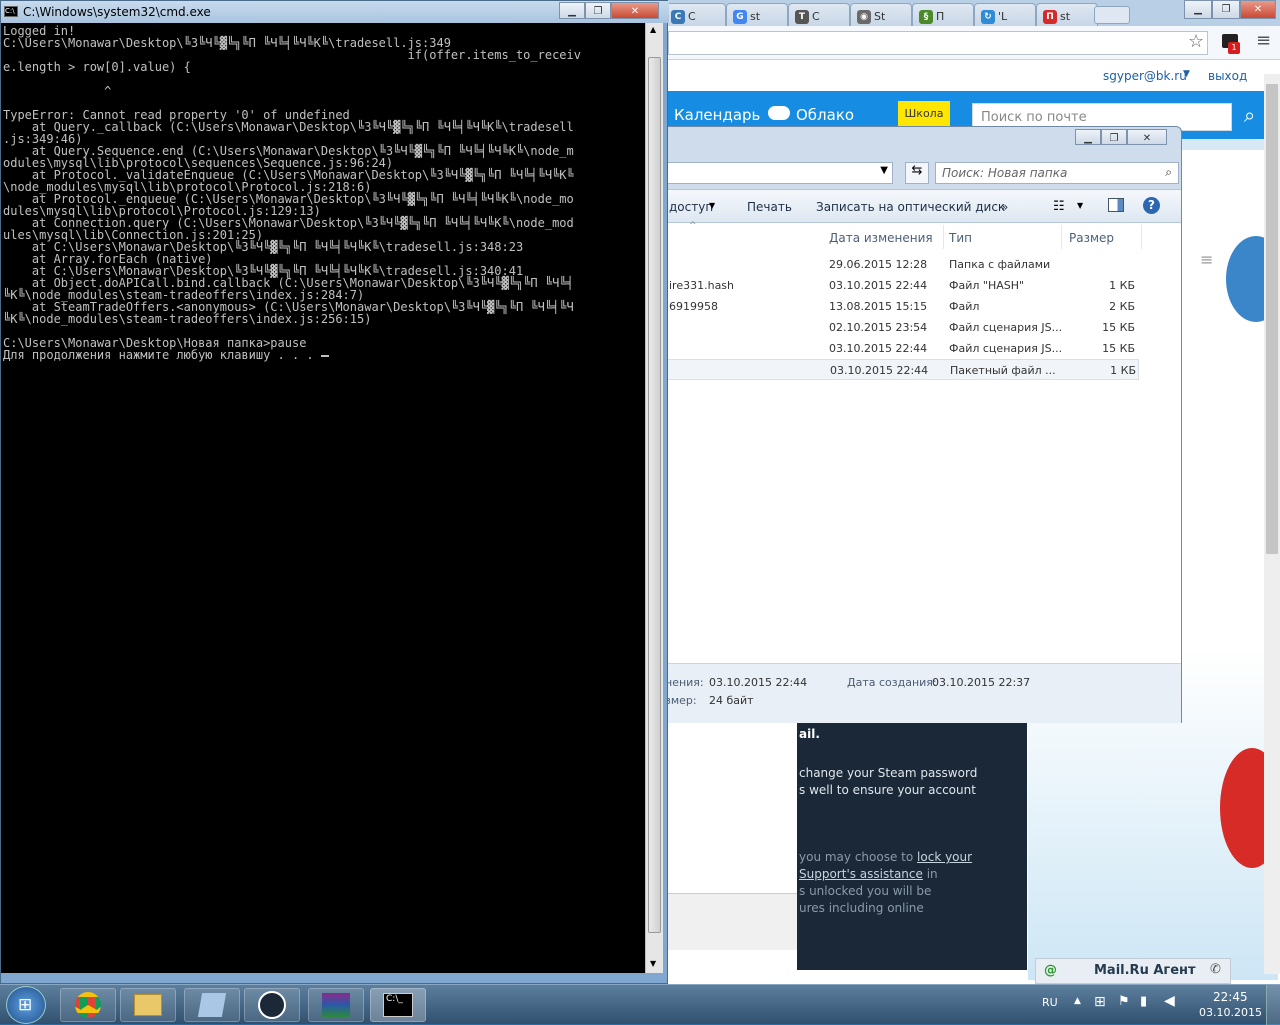 This screenshot has width=1280, height=1025. I want to click on show-desktop-button, so click(1273, 1005).